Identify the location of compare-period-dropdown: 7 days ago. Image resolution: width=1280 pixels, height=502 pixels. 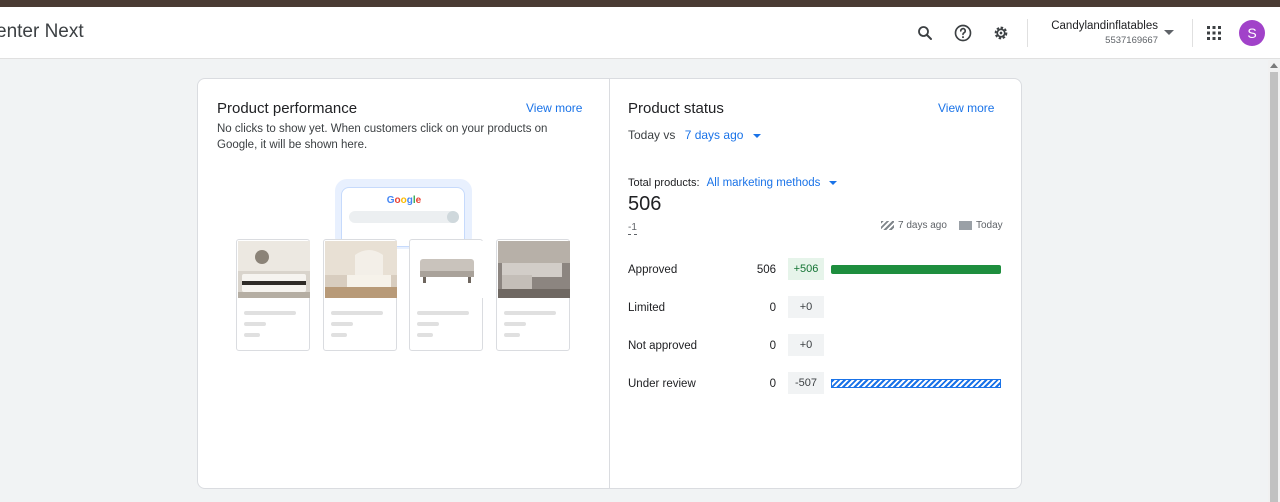
(714, 135).